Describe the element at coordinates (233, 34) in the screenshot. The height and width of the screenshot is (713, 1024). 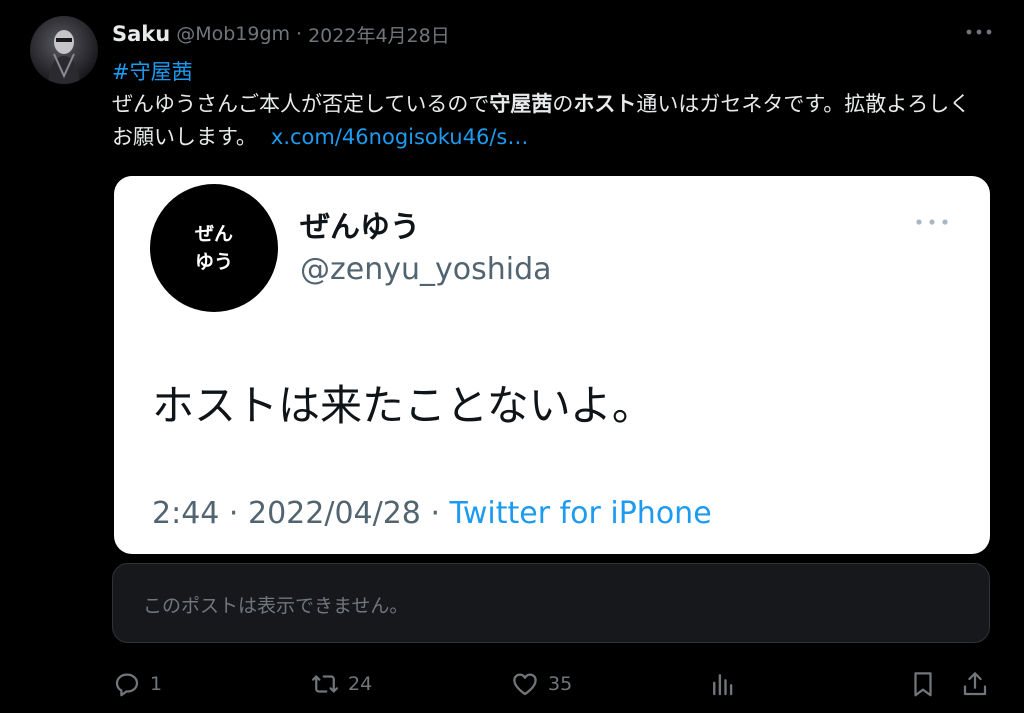
I see `author-handle: @Mob19gm` at that location.